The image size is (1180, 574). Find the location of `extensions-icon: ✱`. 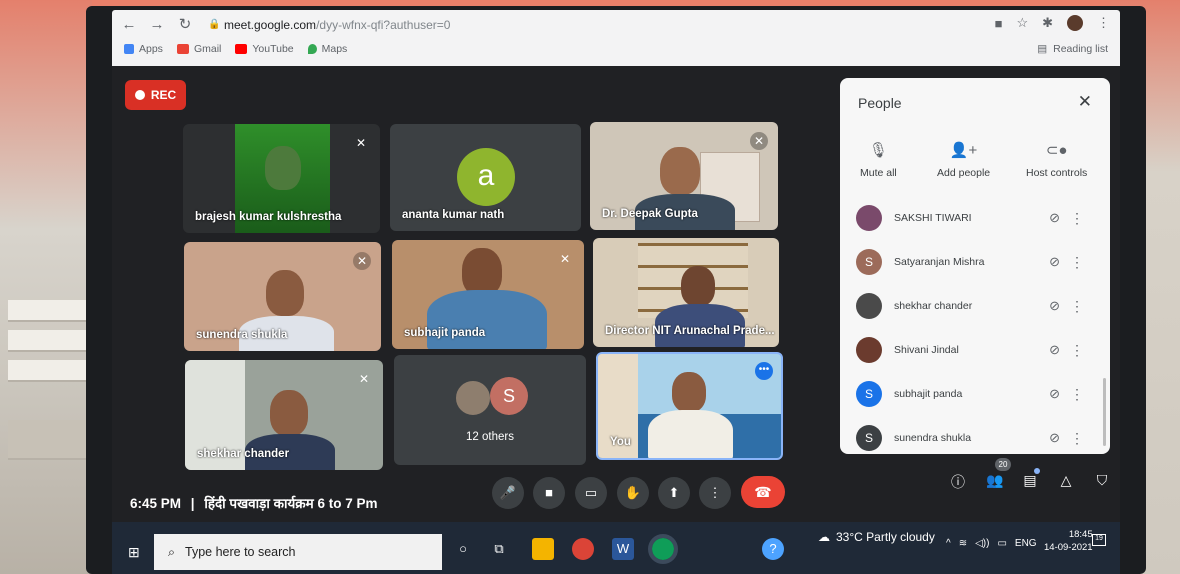

extensions-icon: ✱ is located at coordinates (1047, 23).